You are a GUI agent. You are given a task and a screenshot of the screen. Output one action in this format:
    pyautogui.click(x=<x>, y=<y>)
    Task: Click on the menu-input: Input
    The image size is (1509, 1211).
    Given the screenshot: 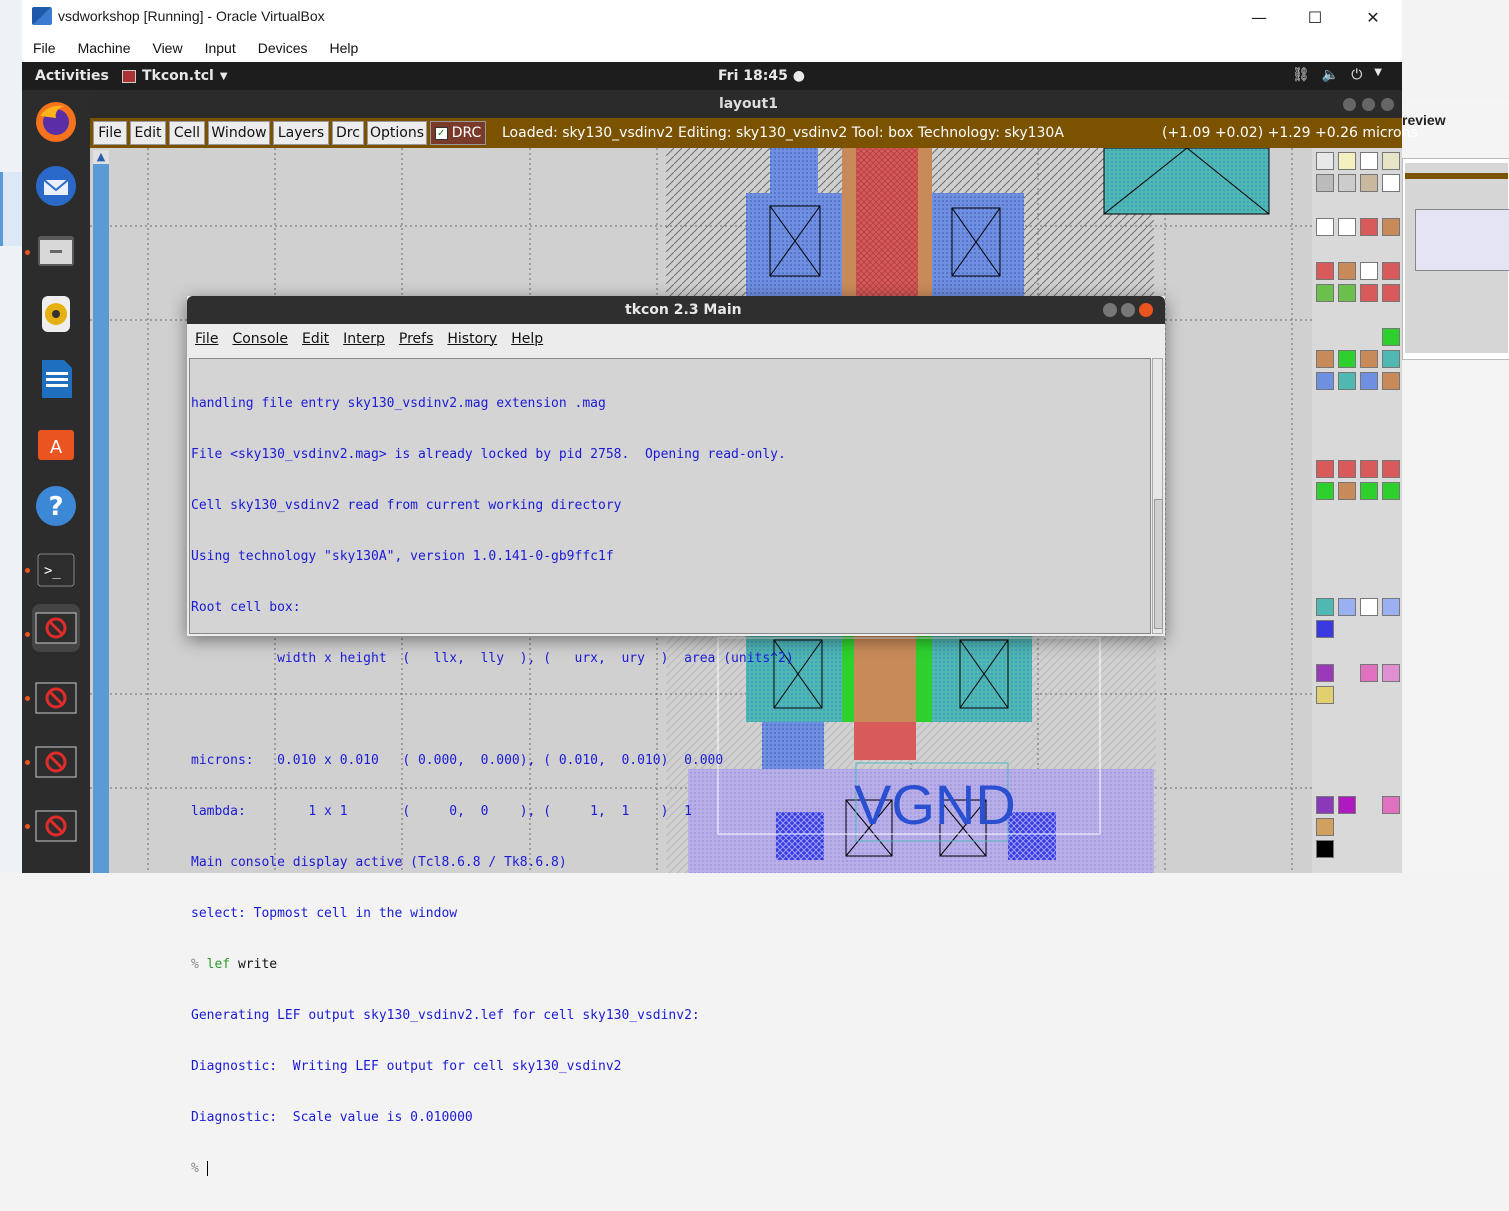 What is the action you would take?
    pyautogui.click(x=220, y=48)
    